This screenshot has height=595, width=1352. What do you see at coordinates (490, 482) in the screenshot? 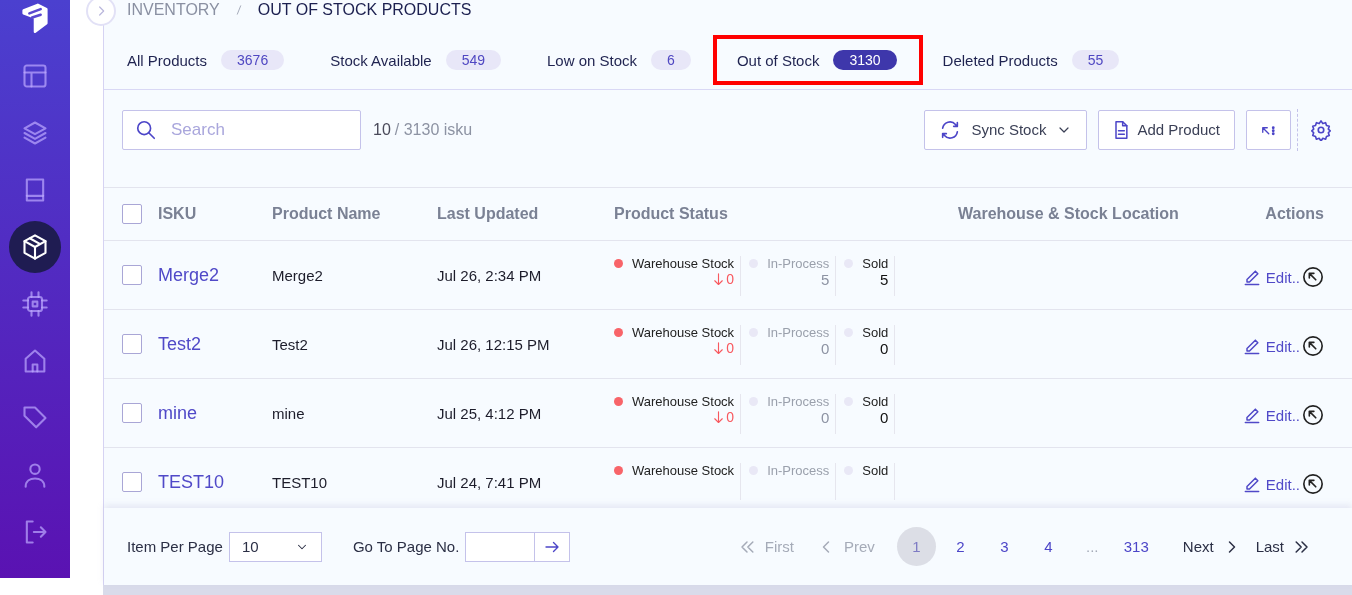
I see `updated-time: Jul 24, 7:41 PM` at bounding box center [490, 482].